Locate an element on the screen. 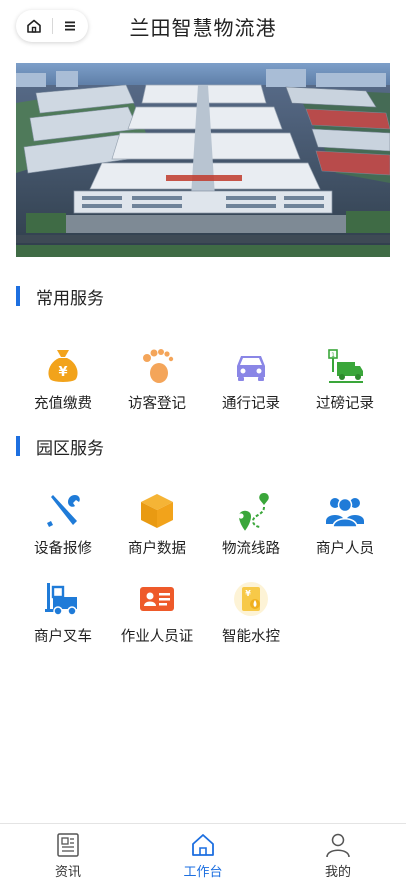 The width and height of the screenshot is (406, 883). money-bag-icon: ¥ is located at coordinates (63, 366).